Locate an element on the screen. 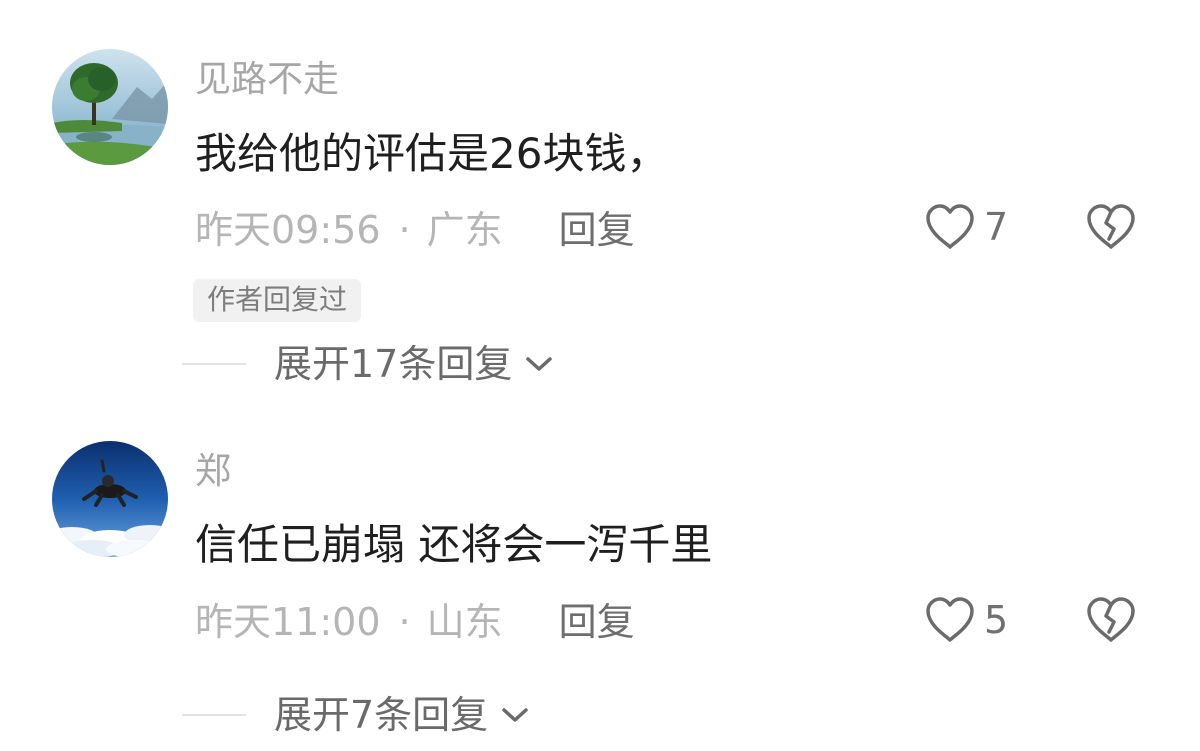 This screenshot has width=1200, height=751. expand-replies-button: 展开17条回复 is located at coordinates (368, 364).